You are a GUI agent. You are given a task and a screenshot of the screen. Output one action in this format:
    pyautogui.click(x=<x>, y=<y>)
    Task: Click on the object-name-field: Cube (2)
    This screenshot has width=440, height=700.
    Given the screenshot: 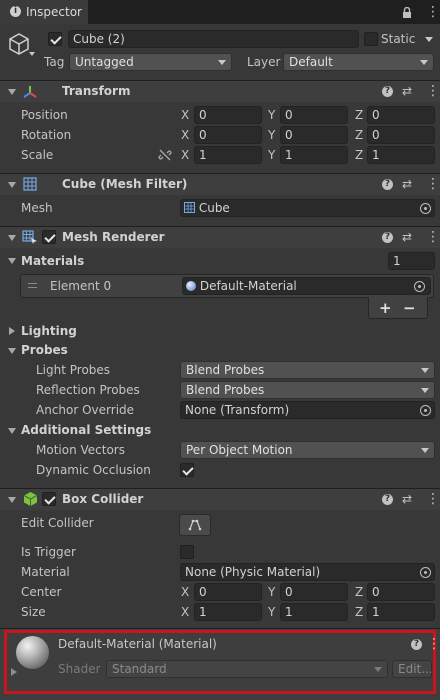 What is the action you would take?
    pyautogui.click(x=213, y=39)
    